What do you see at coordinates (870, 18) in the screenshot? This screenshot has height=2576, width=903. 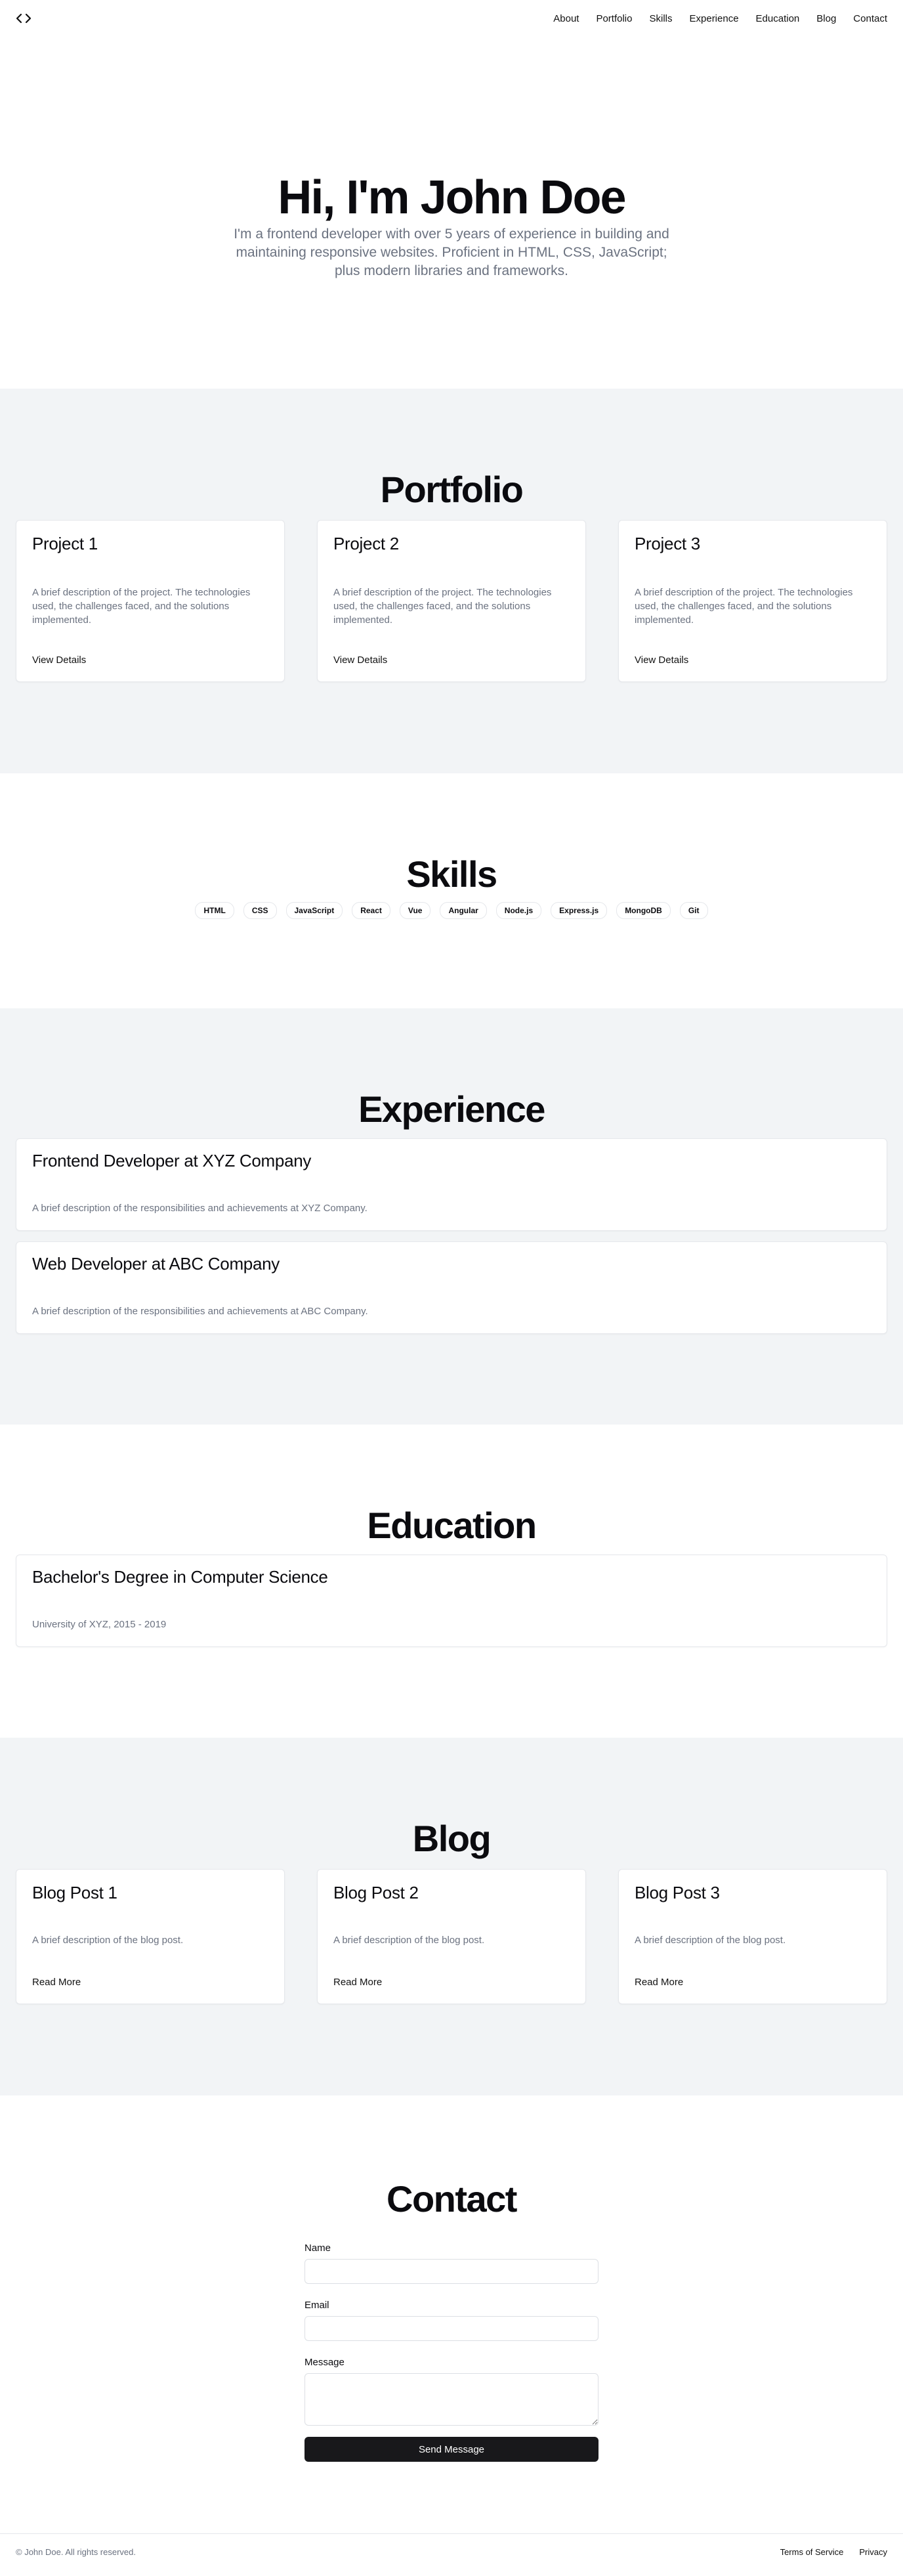 I see `nav-link-contact: Contact` at bounding box center [870, 18].